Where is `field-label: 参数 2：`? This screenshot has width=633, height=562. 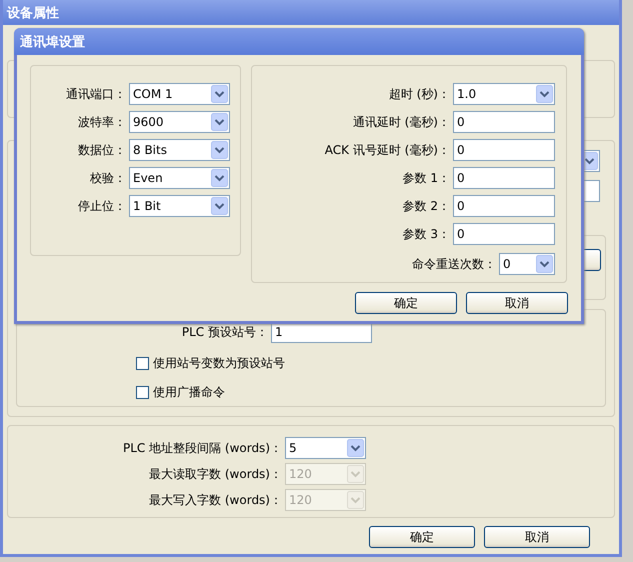
field-label: 参数 2： is located at coordinates (426, 206).